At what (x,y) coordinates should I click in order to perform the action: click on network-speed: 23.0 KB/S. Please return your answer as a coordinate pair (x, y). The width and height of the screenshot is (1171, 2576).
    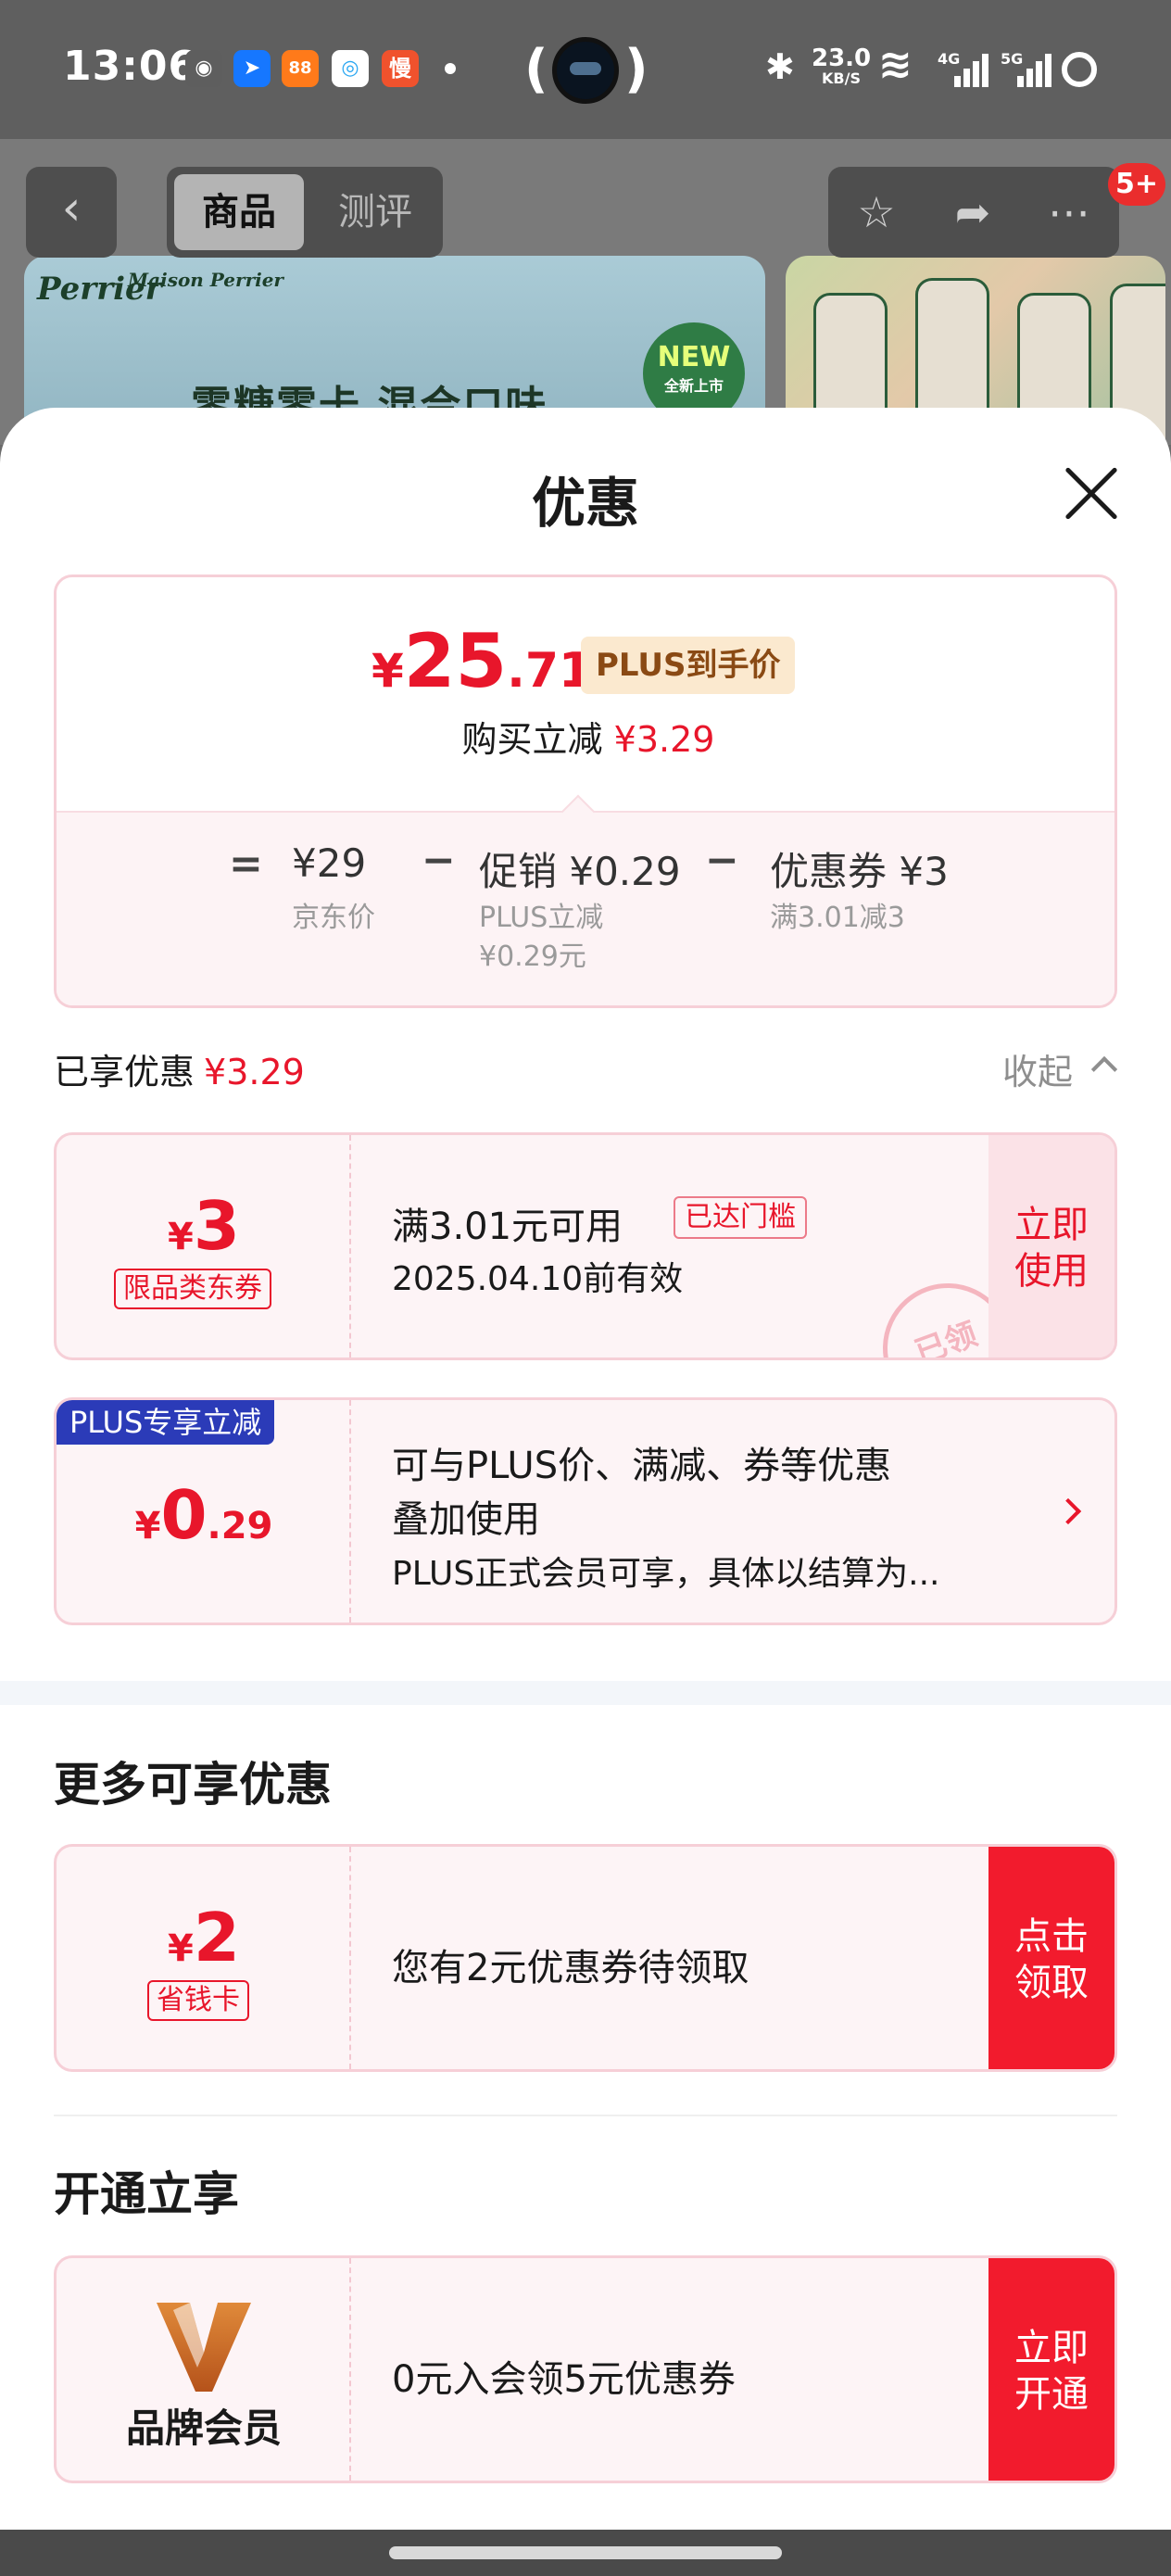
    Looking at the image, I should click on (842, 65).